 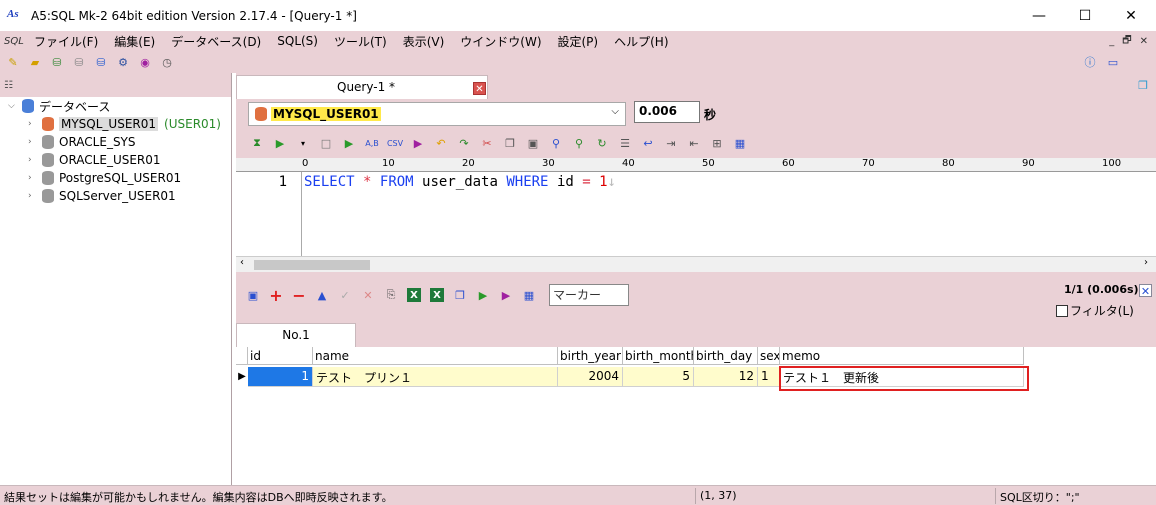 I want to click on keyboard-icon: ▭, so click(x=1113, y=62).